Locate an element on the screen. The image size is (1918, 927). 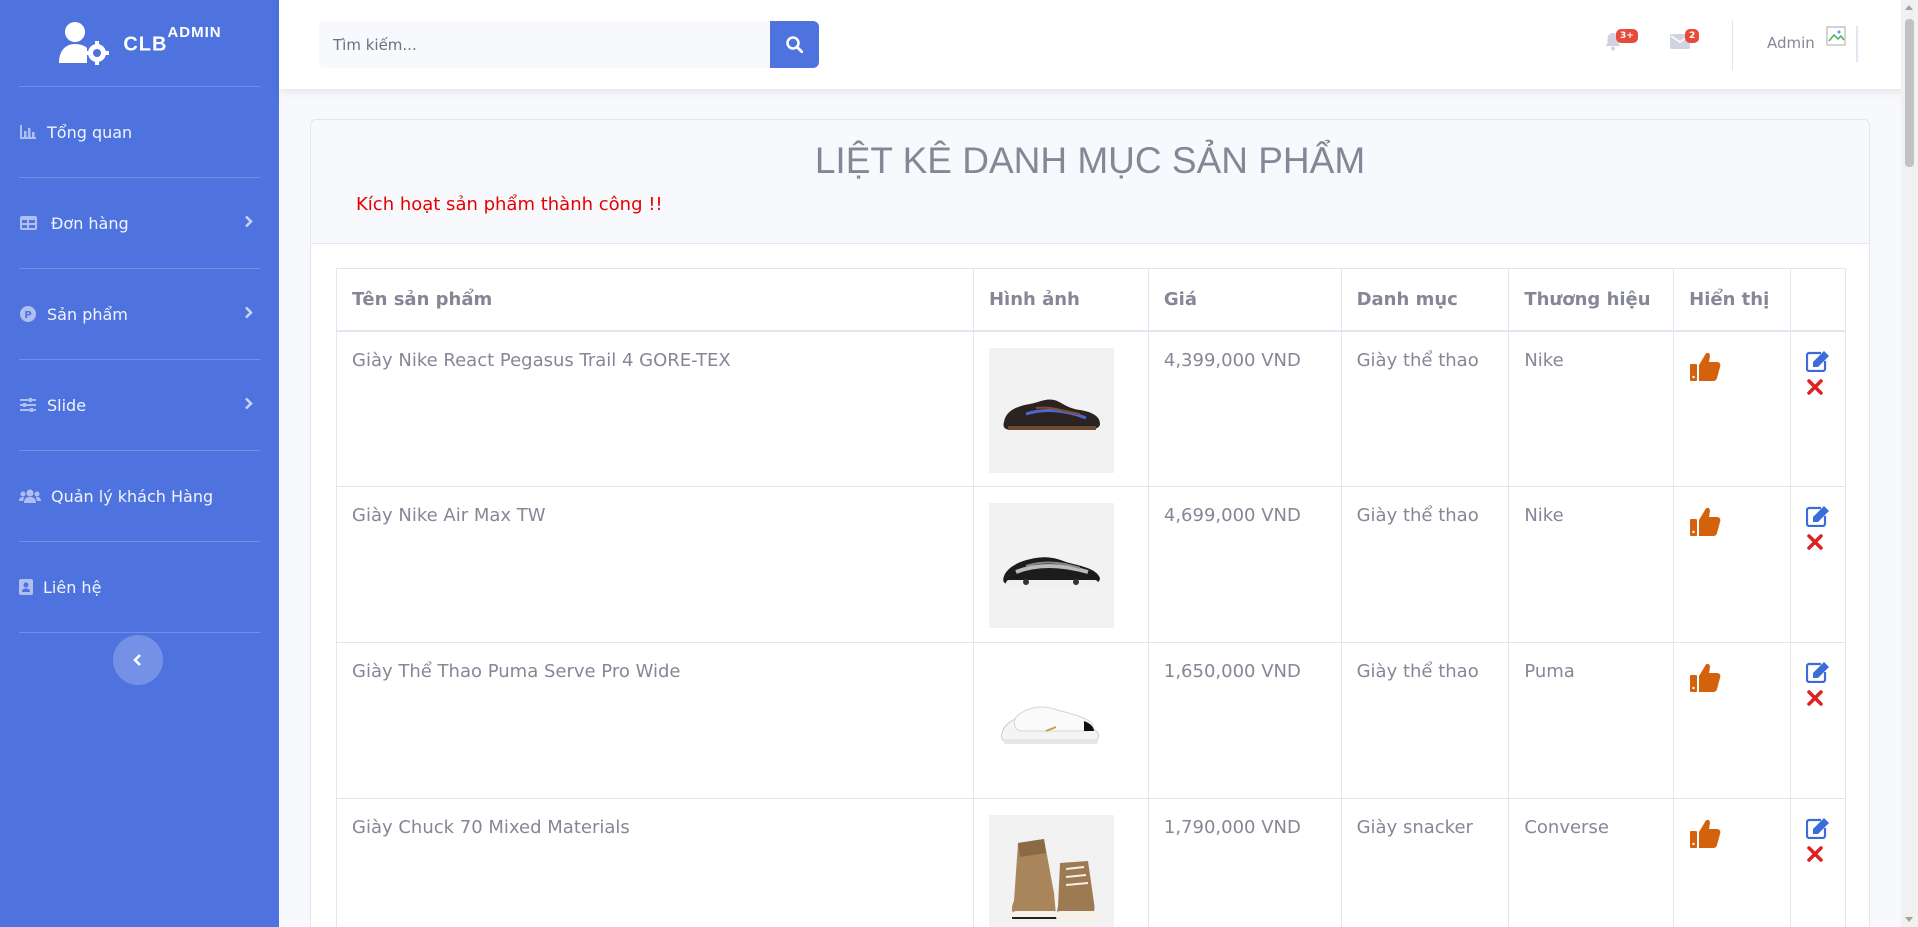
sidebar-item-label: Đơn hàng is located at coordinates (90, 223).